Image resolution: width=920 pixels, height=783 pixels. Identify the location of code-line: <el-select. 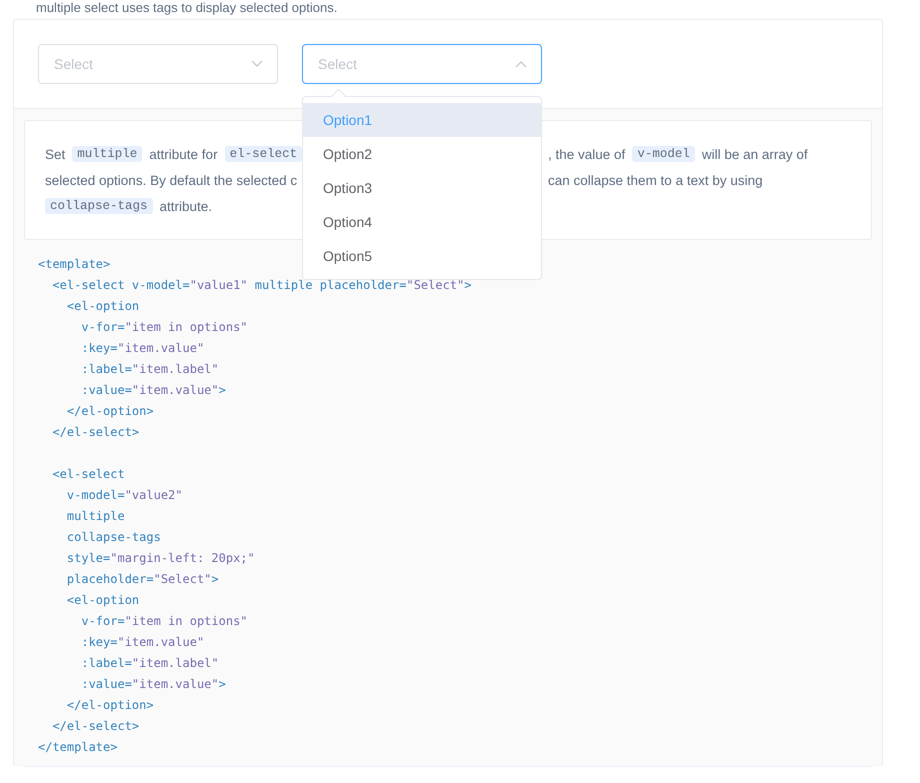
(88, 474).